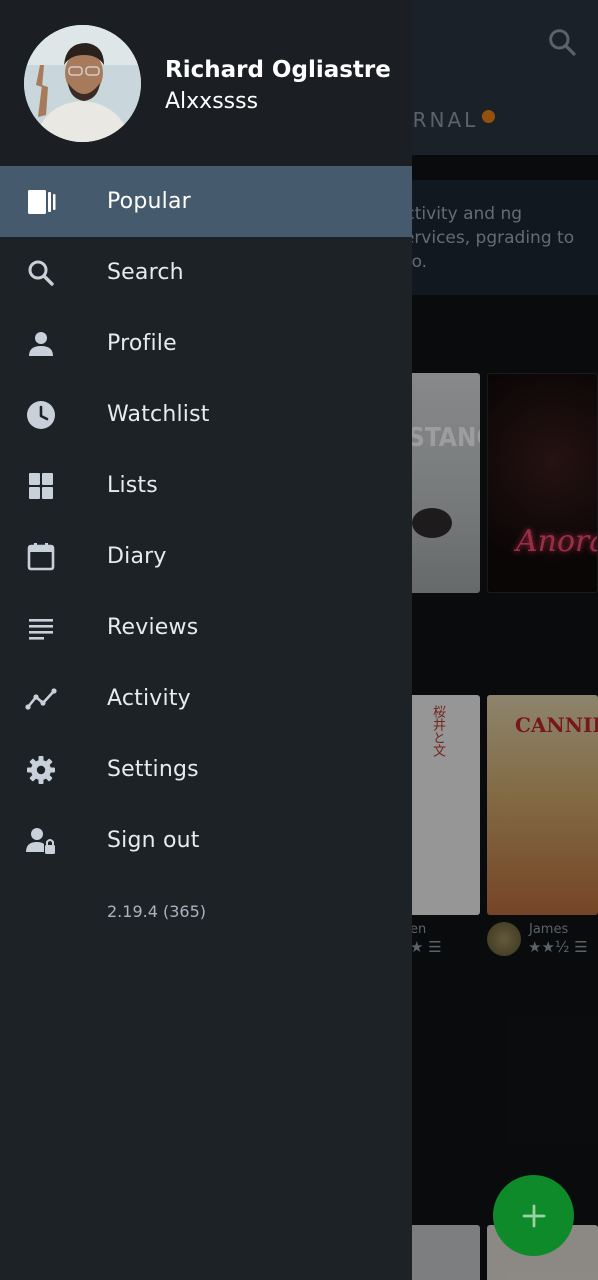 Image resolution: width=598 pixels, height=1280 pixels. I want to click on lines-icon, so click(41, 628).